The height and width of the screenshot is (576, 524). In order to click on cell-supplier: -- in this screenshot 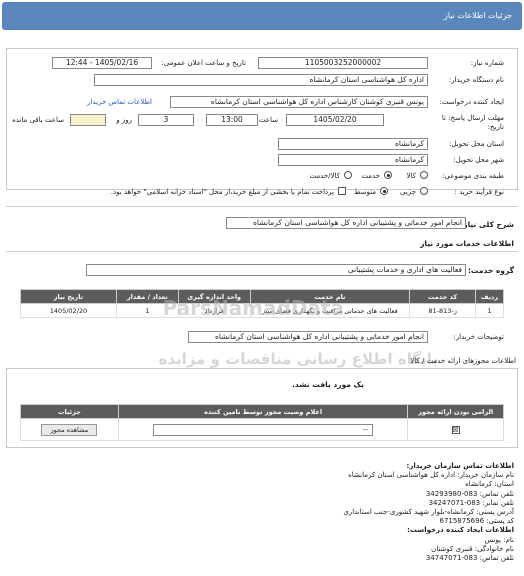, I will do `click(263, 429)`.